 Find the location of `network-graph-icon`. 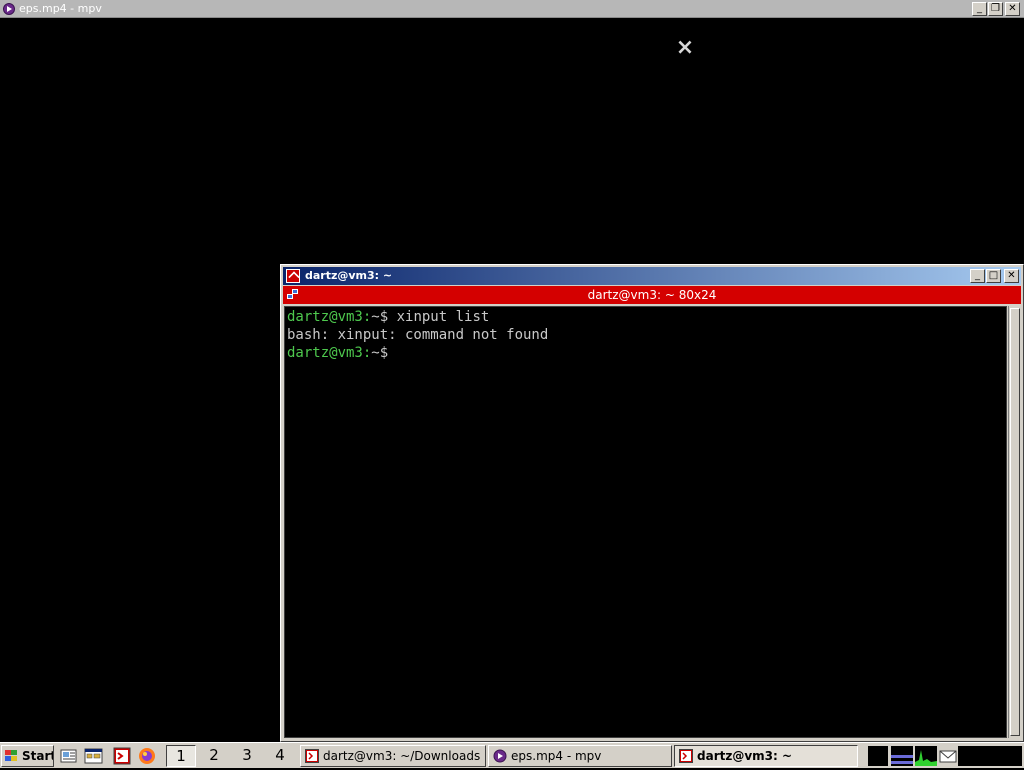

network-graph-icon is located at coordinates (926, 756).